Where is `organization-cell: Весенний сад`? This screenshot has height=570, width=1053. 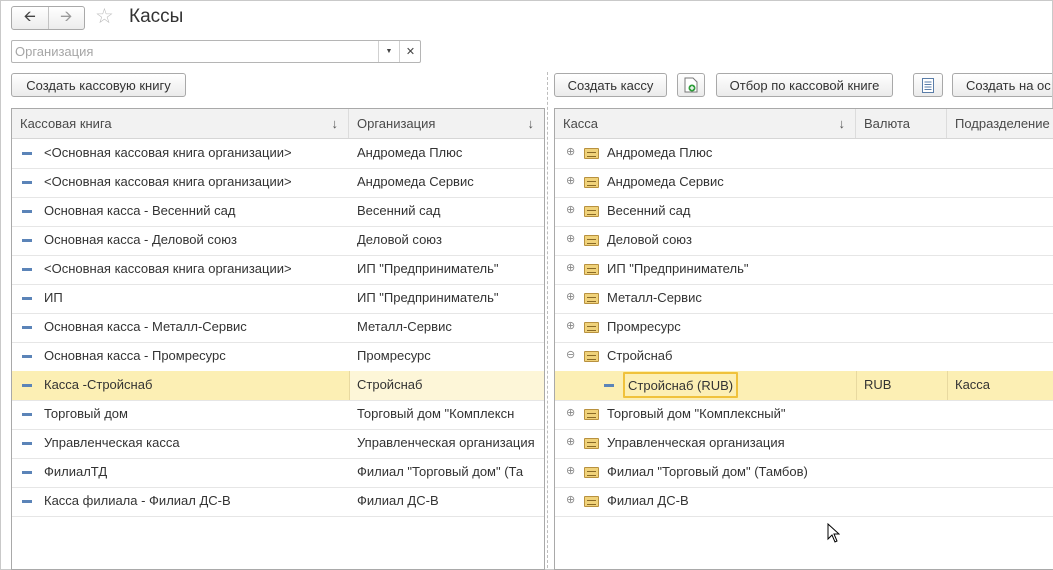
organization-cell: Весенний сад is located at coordinates (399, 210).